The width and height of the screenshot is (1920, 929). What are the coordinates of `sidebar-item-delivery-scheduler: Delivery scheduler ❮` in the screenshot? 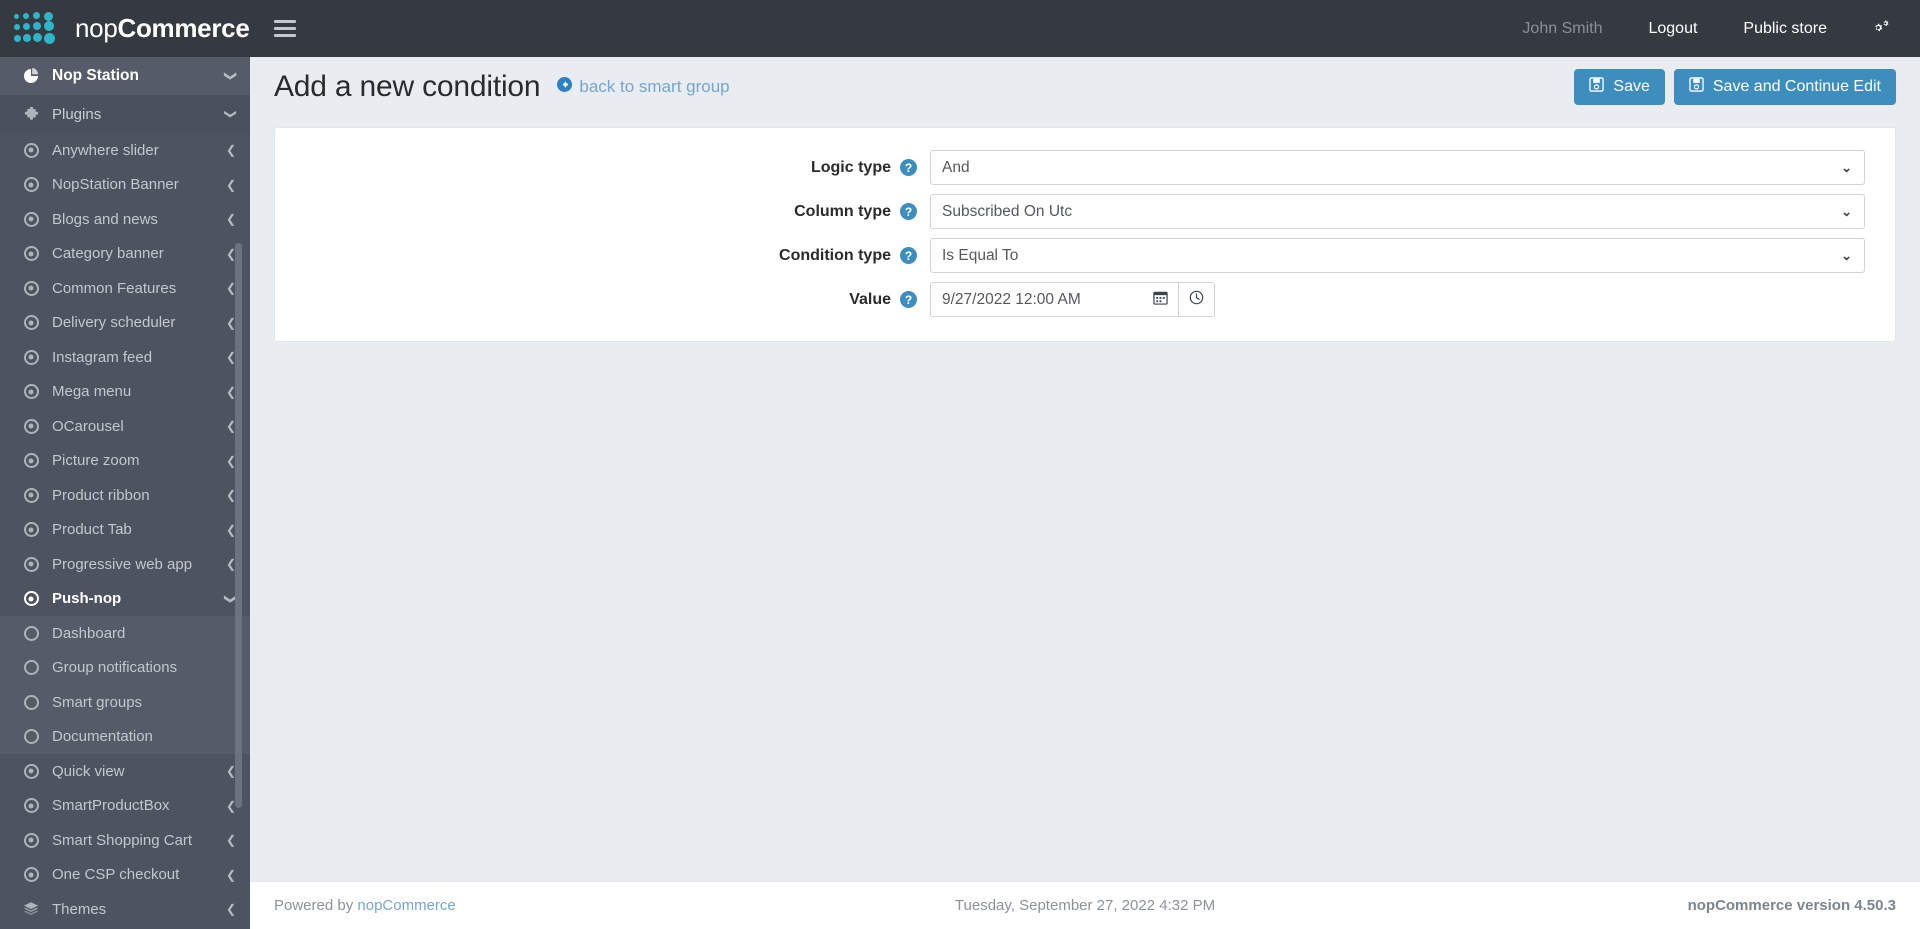 It's located at (125, 323).